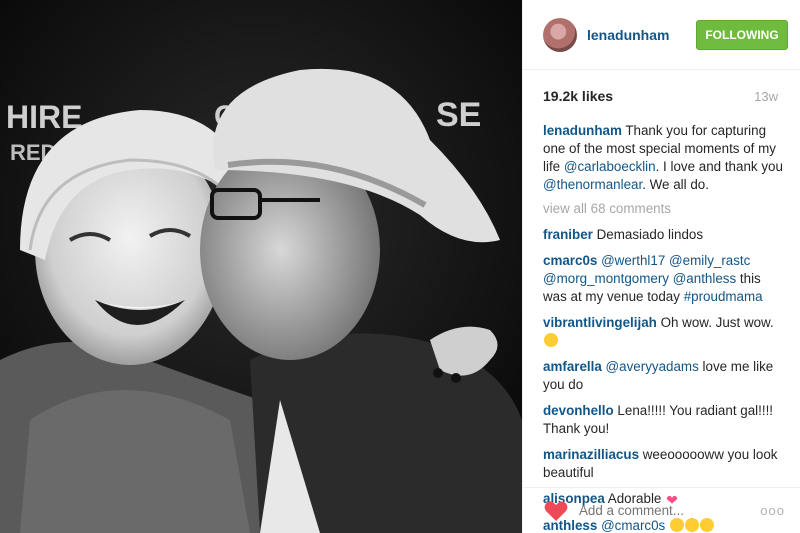 This screenshot has height=533, width=800. I want to click on caption-username: lenadunham, so click(582, 130).